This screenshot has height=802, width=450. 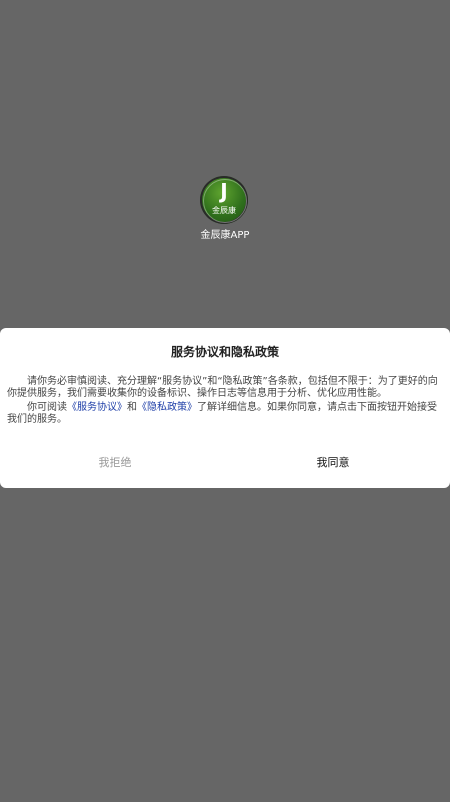 I want to click on accept-button: 我同意, so click(x=333, y=463).